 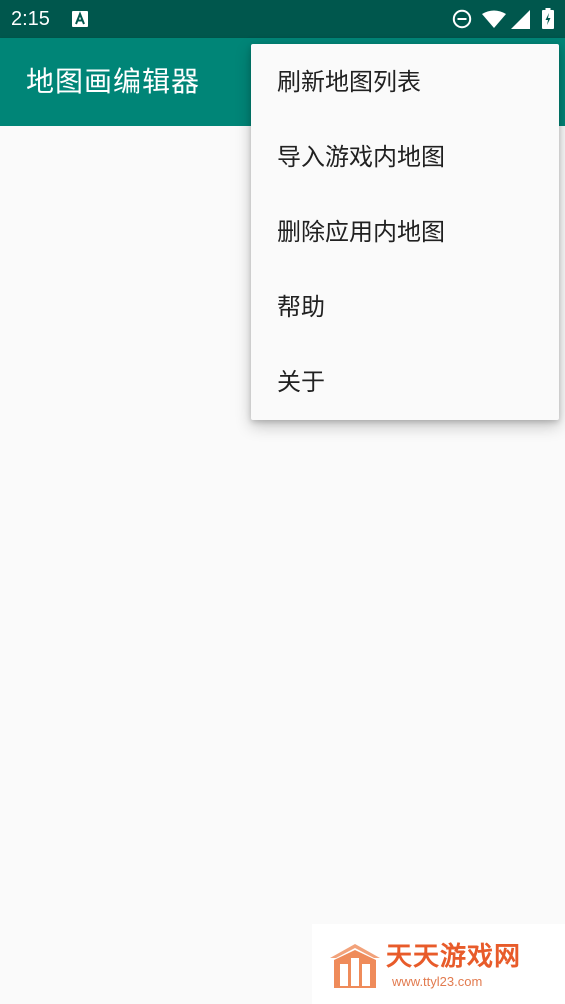 I want to click on menu-item-refresh-map-list: 刷新地图列表, so click(x=405, y=81).